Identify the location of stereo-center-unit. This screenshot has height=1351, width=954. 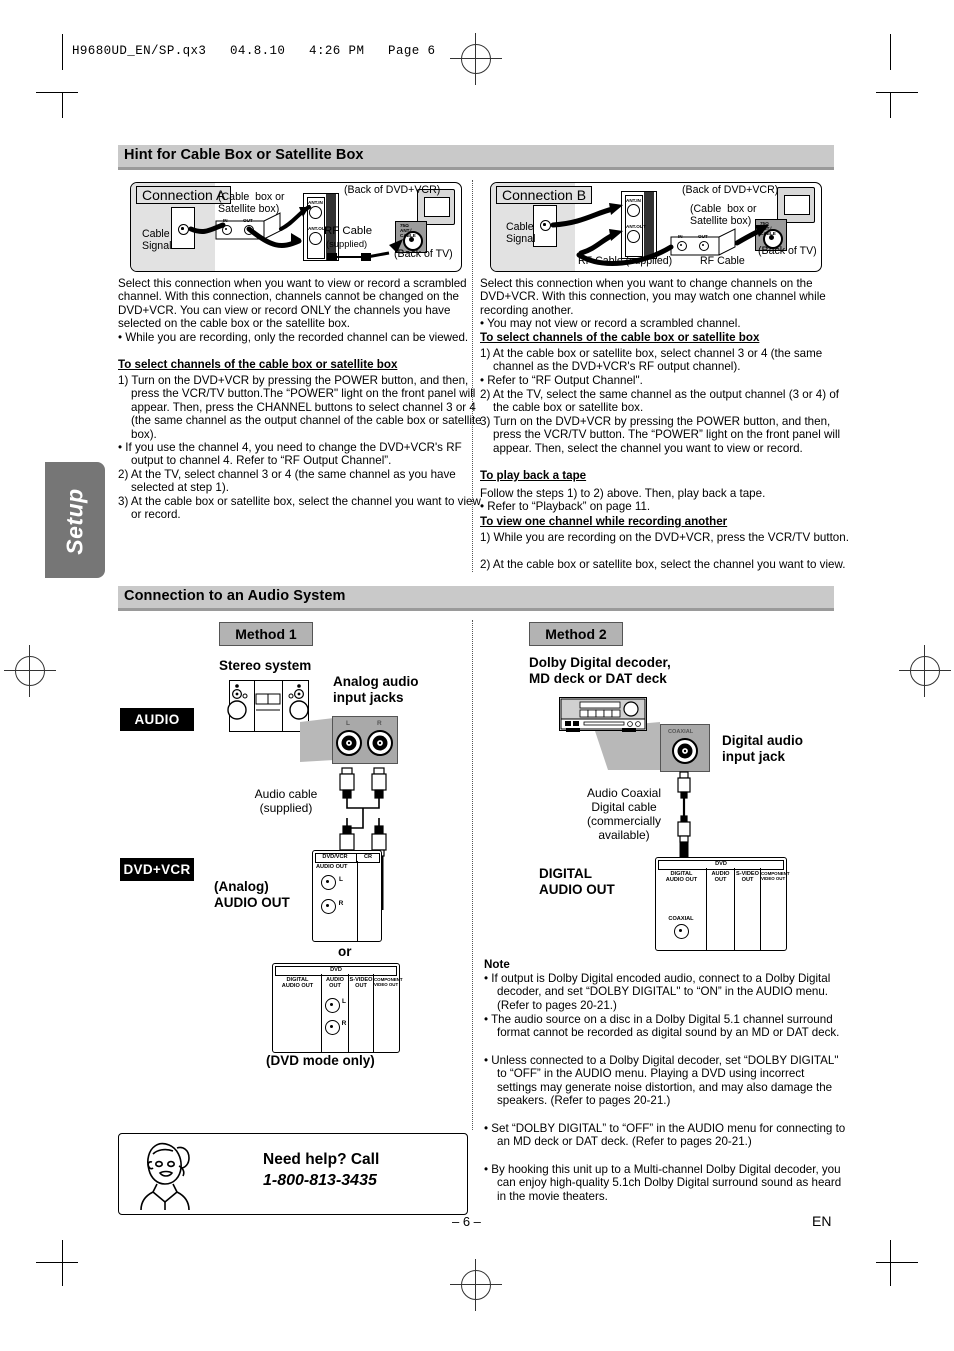
(269, 706).